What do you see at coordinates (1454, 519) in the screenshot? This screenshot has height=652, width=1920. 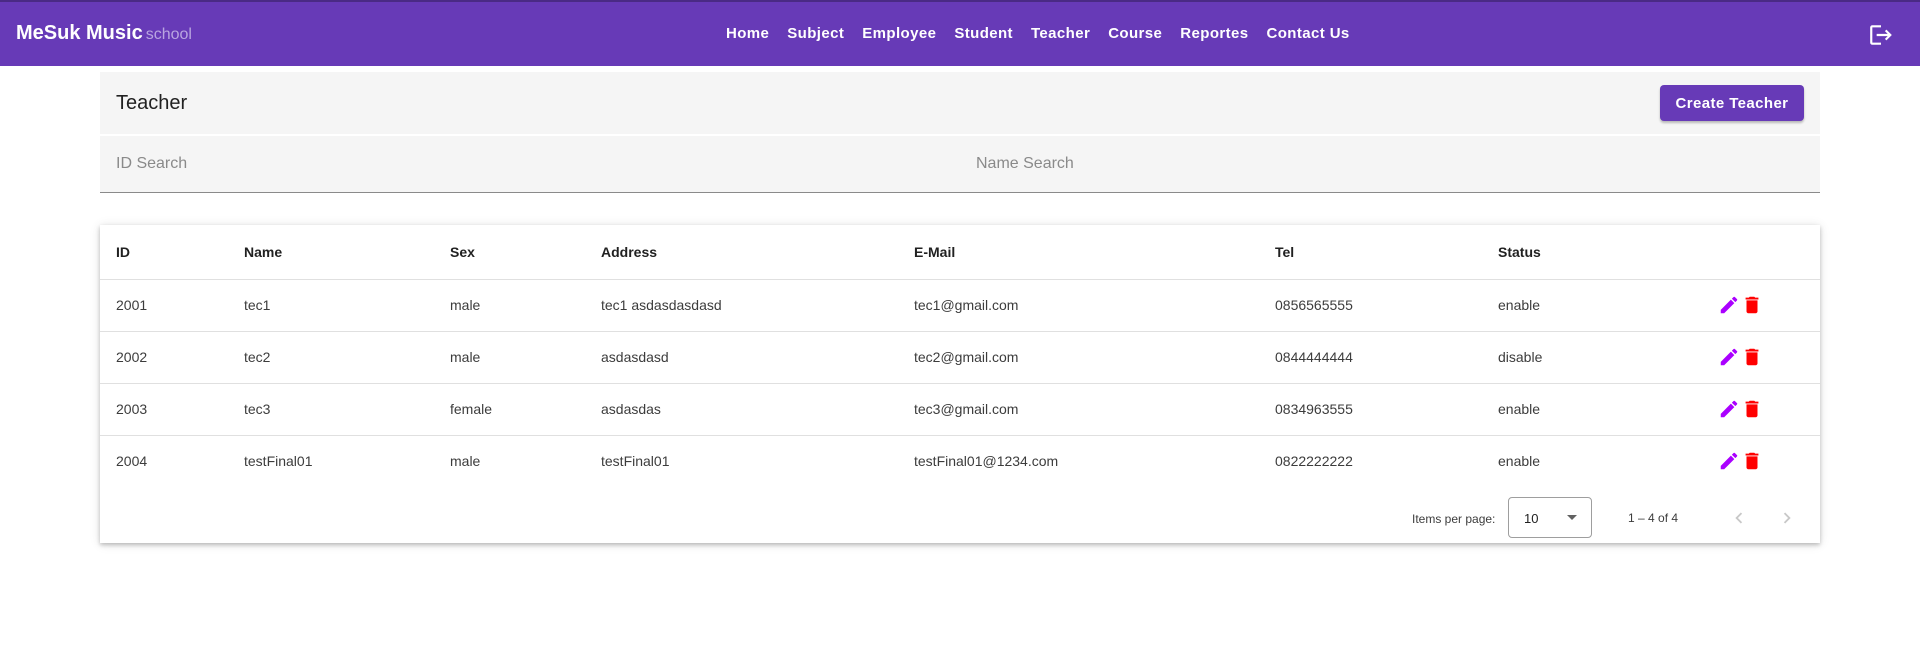 I see `items-per-page-label: Items per page:` at bounding box center [1454, 519].